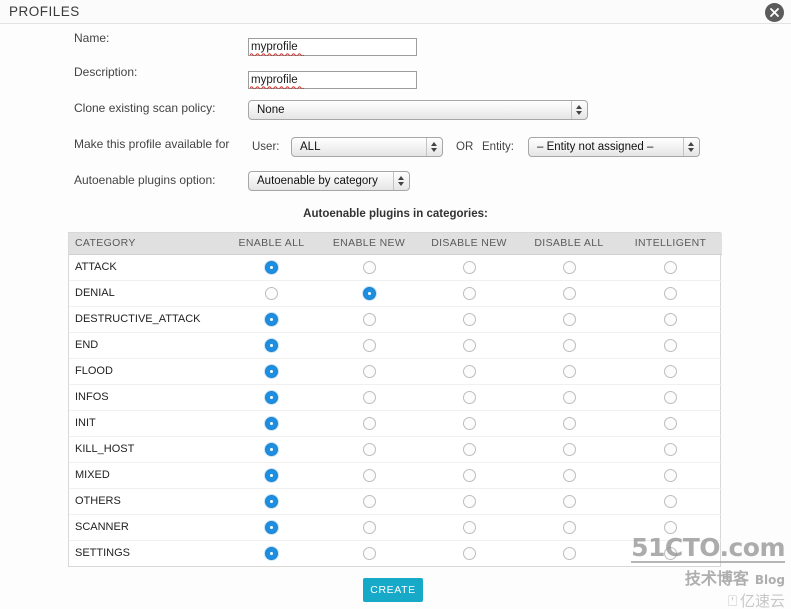  I want to click on autoenable-select: Autoenable by category, so click(329, 181).